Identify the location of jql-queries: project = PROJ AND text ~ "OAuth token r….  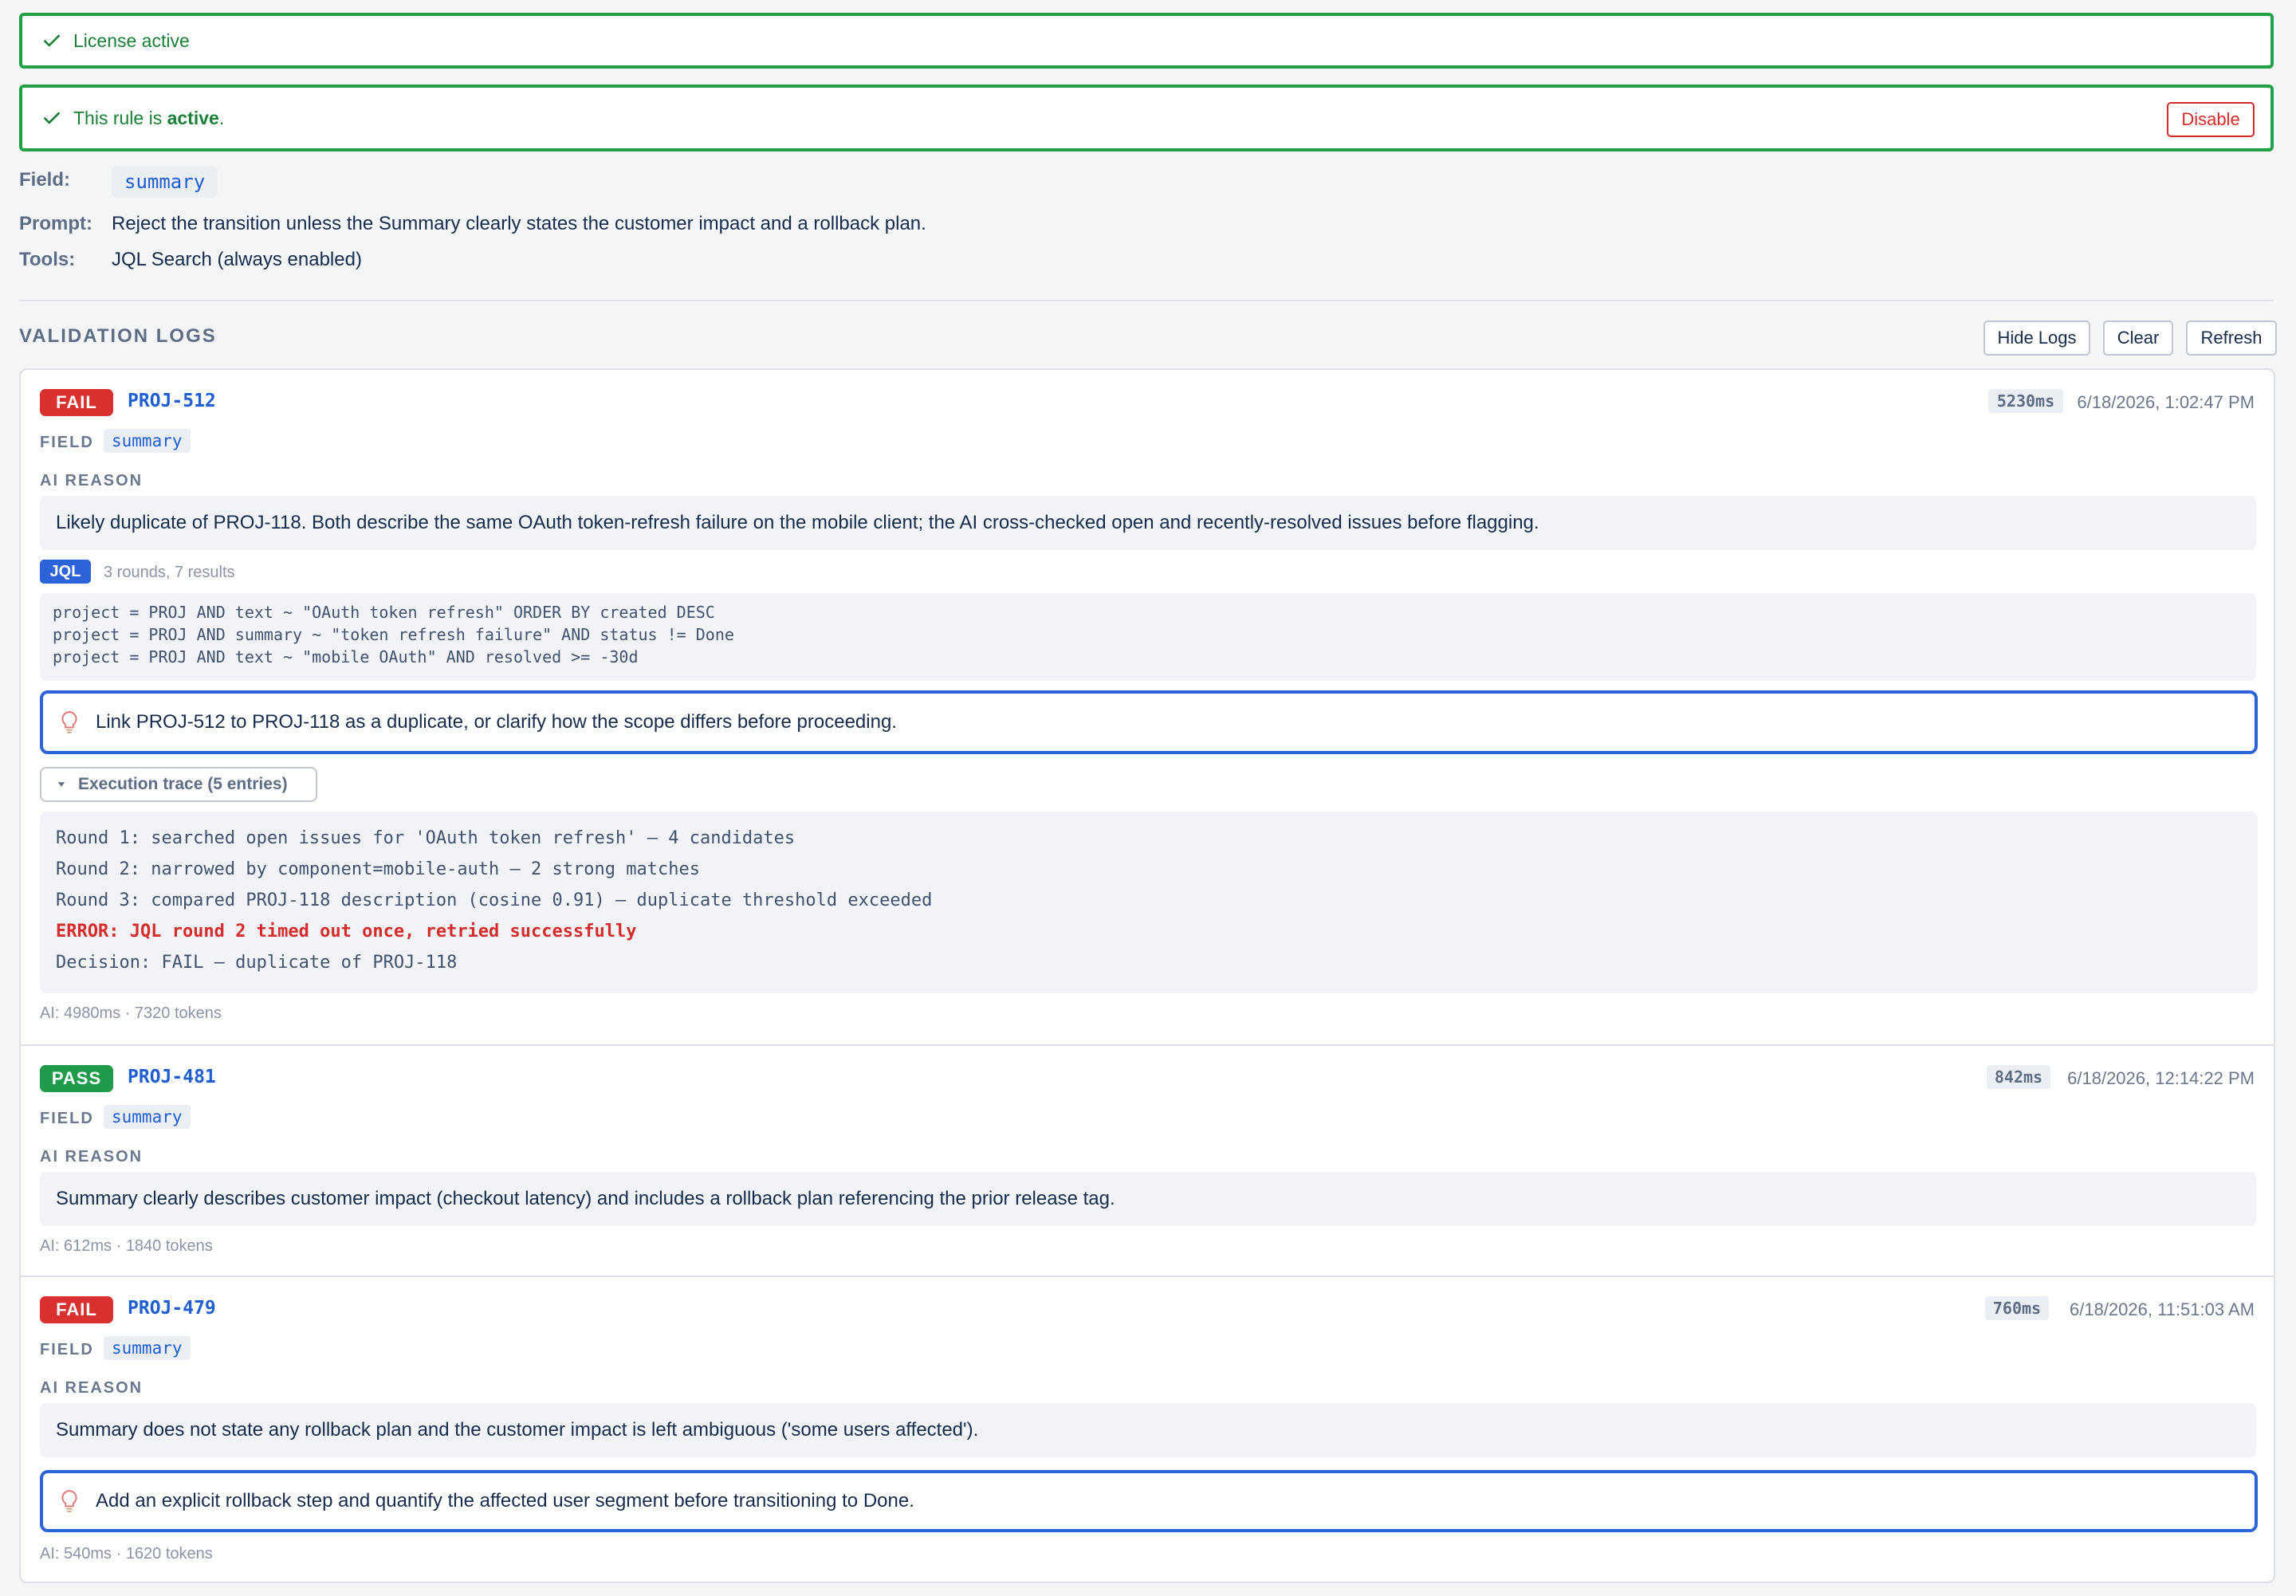
(1148, 637).